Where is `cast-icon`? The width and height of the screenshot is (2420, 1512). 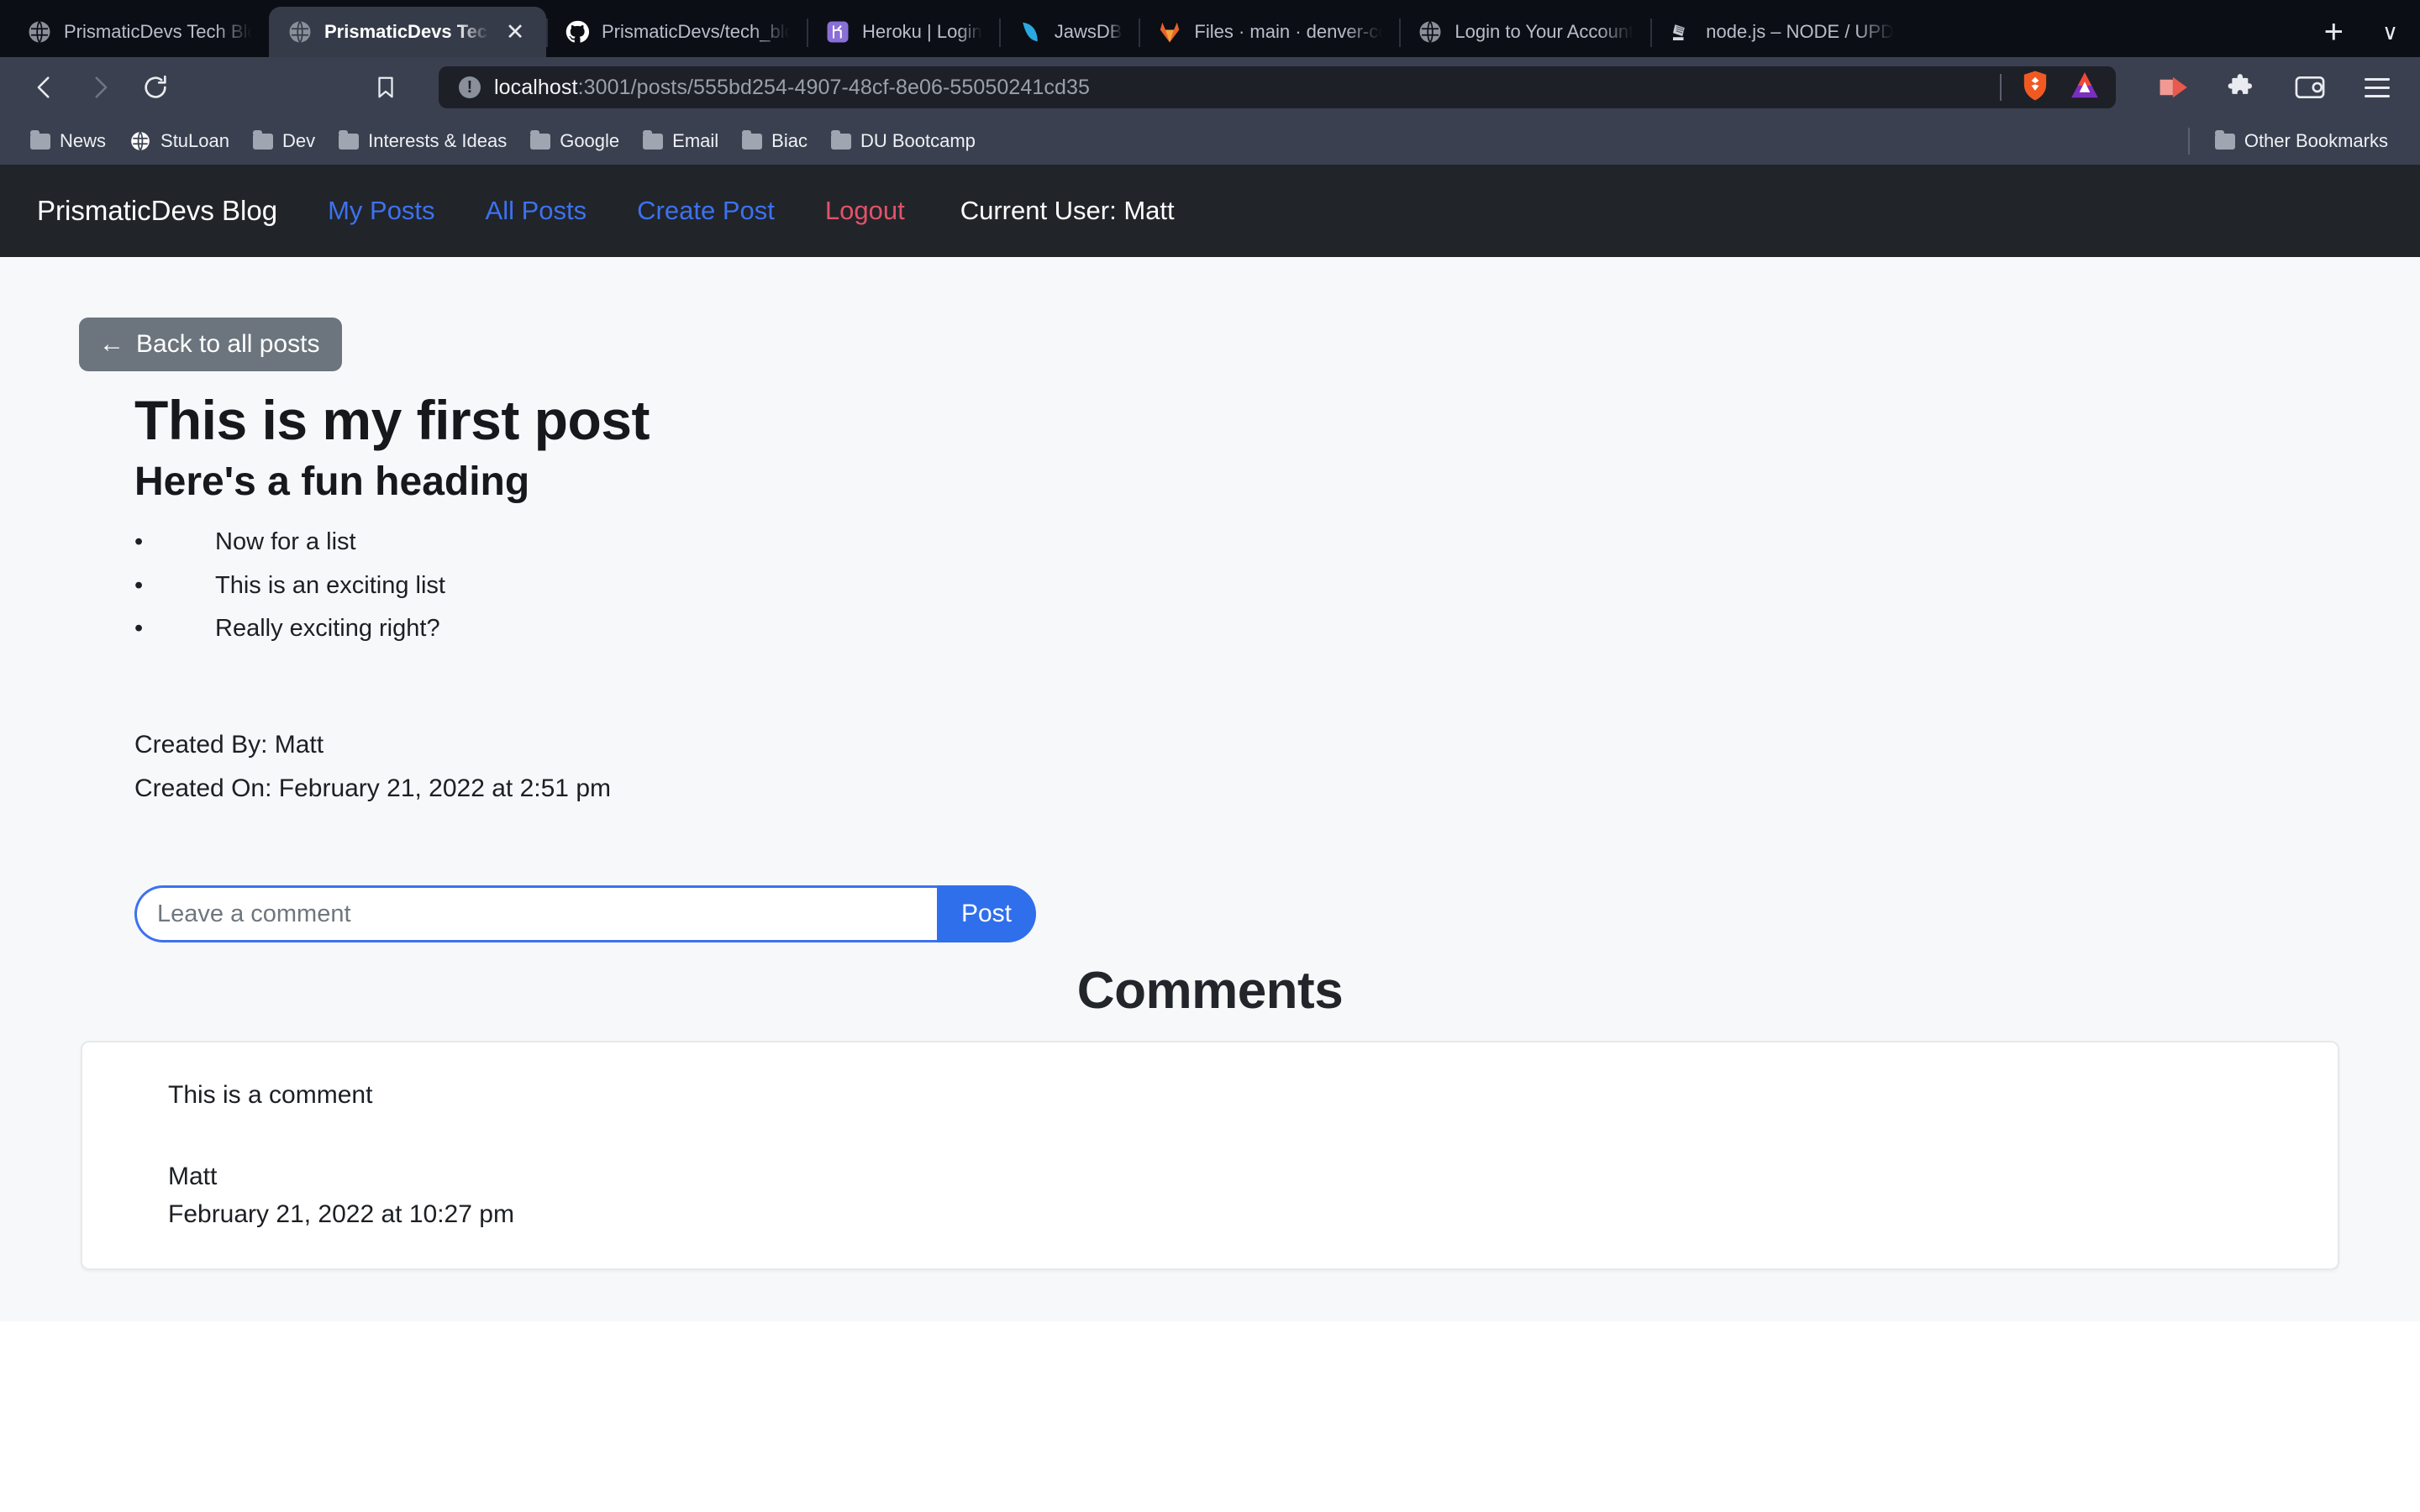 cast-icon is located at coordinates (2175, 87).